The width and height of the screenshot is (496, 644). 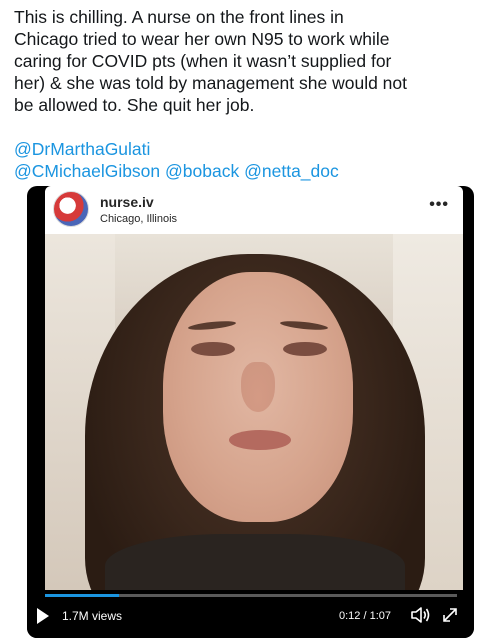 I want to click on volume-icon, so click(x=420, y=615).